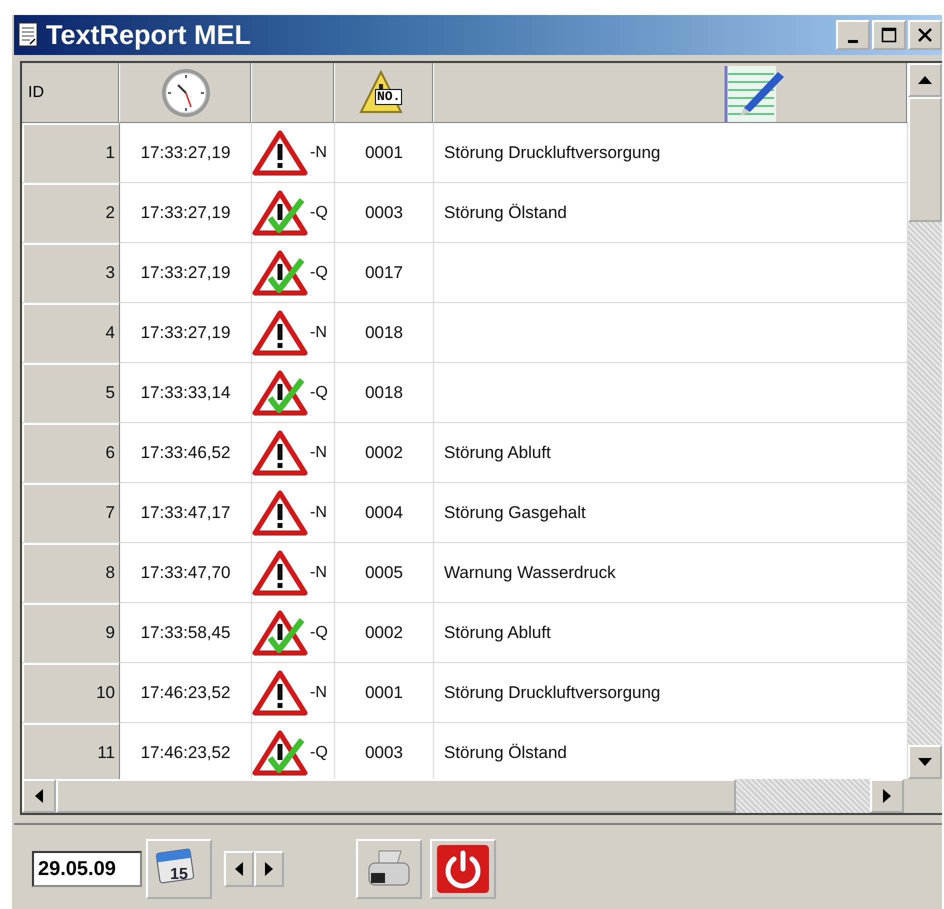 This screenshot has width=944, height=909. Describe the element at coordinates (71, 573) in the screenshot. I see `row-header: 8` at that location.